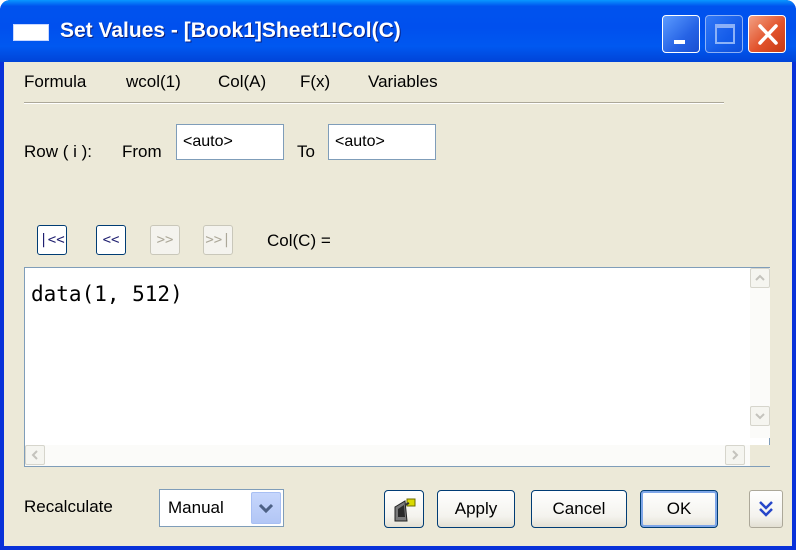 This screenshot has width=796, height=550. I want to click on formula-tool-icon, so click(405, 510).